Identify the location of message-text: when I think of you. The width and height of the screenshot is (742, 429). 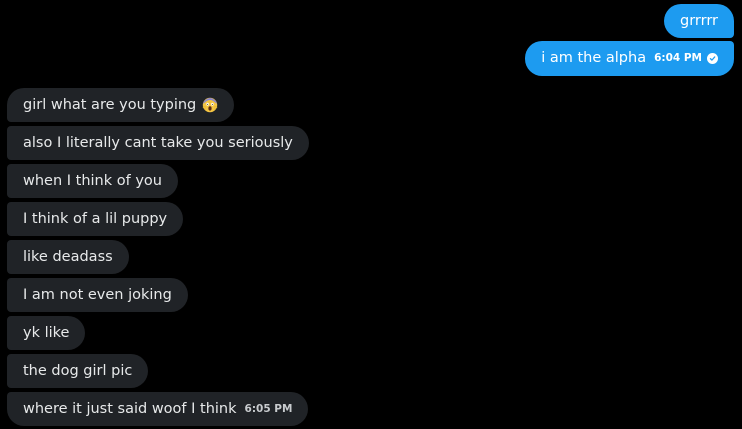
(92, 180).